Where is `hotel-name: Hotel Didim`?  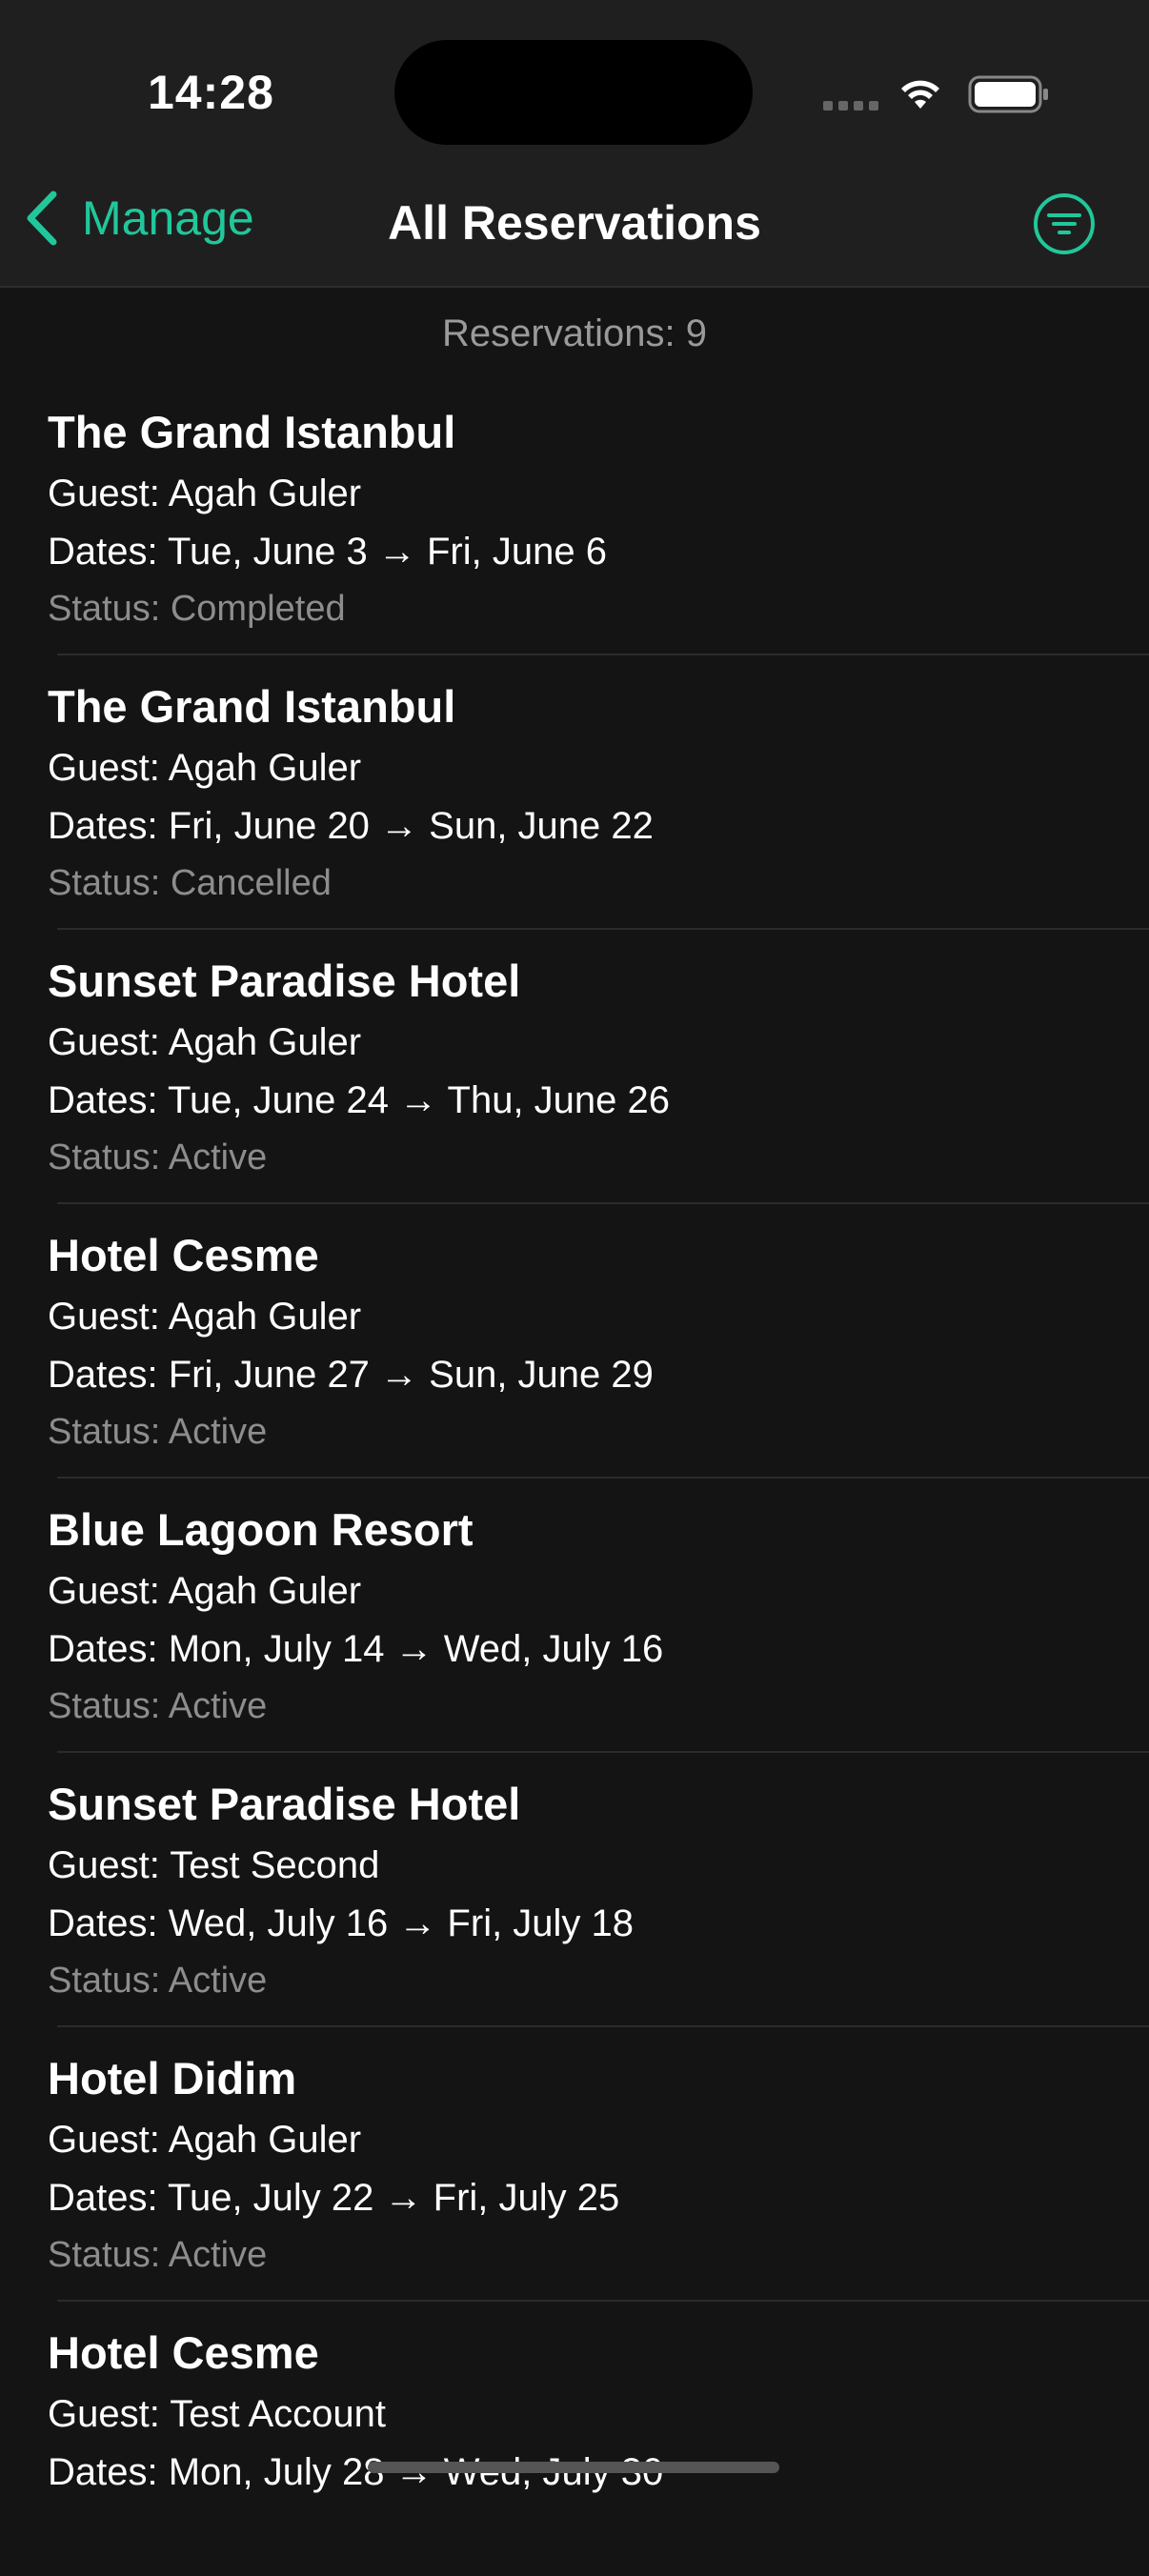
hotel-name: Hotel Didim is located at coordinates (172, 2078).